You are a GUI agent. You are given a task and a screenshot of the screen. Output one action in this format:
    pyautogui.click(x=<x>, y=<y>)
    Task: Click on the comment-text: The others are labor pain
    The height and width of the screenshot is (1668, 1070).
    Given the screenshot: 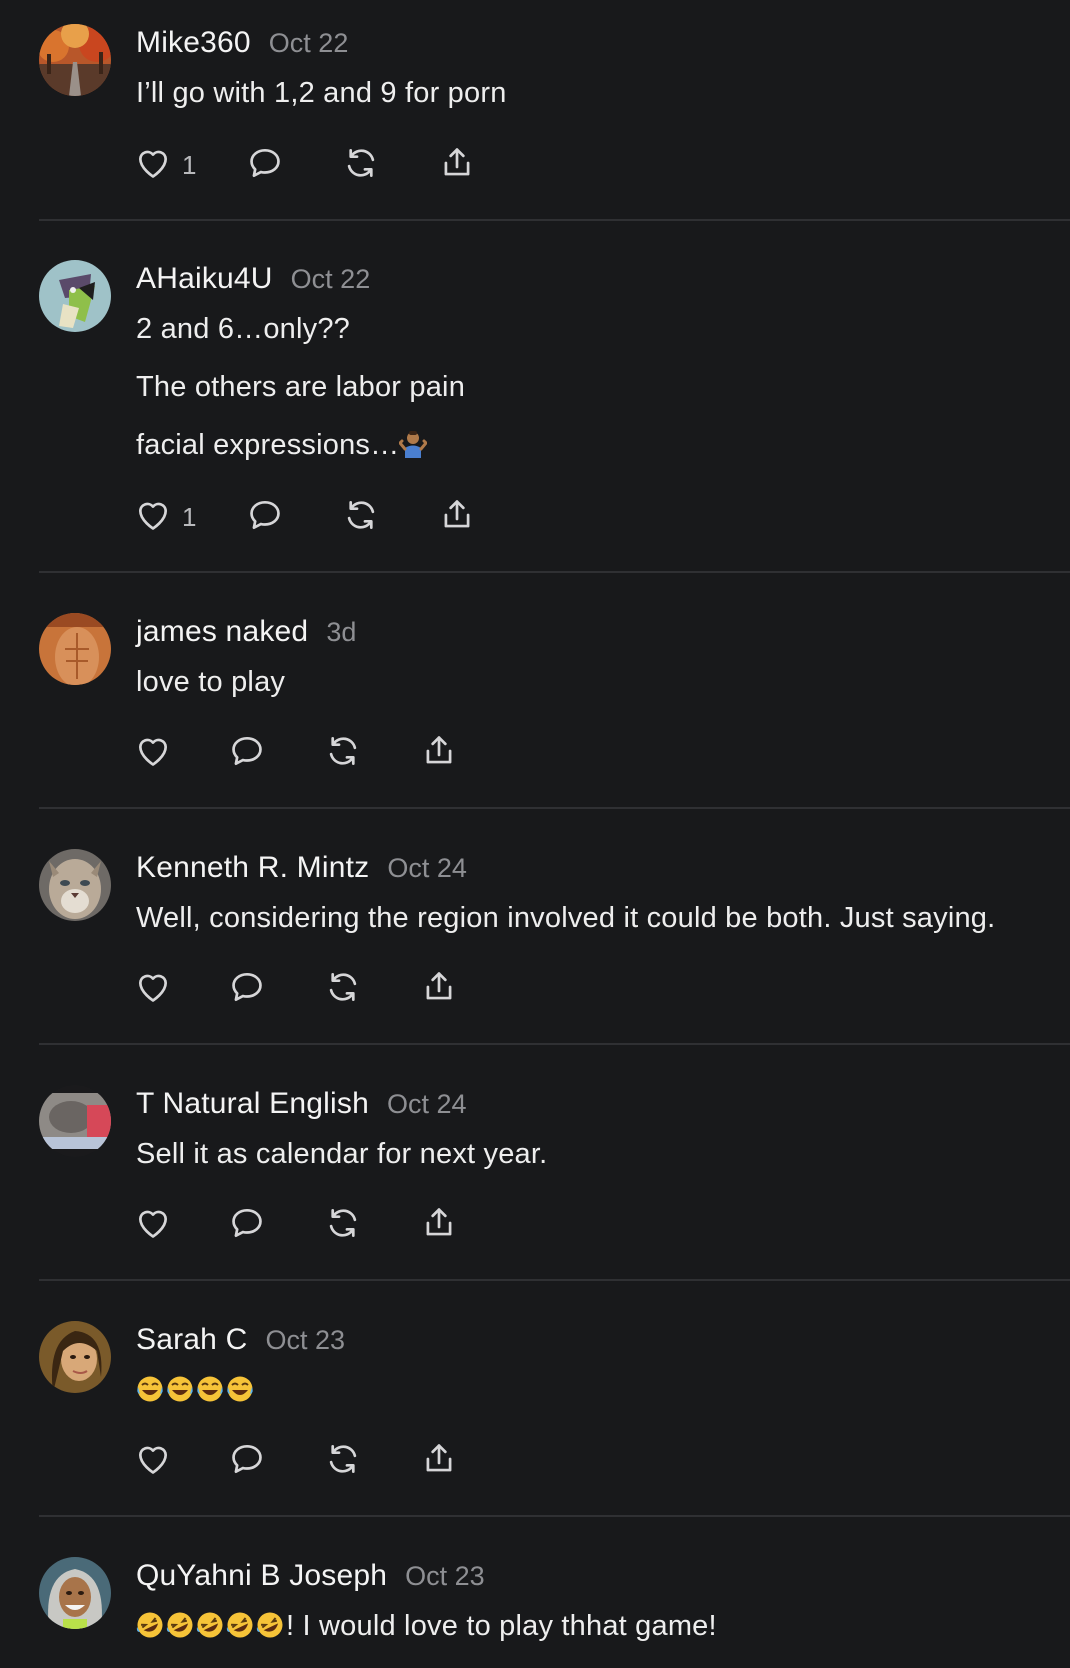 What is the action you would take?
    pyautogui.click(x=301, y=387)
    